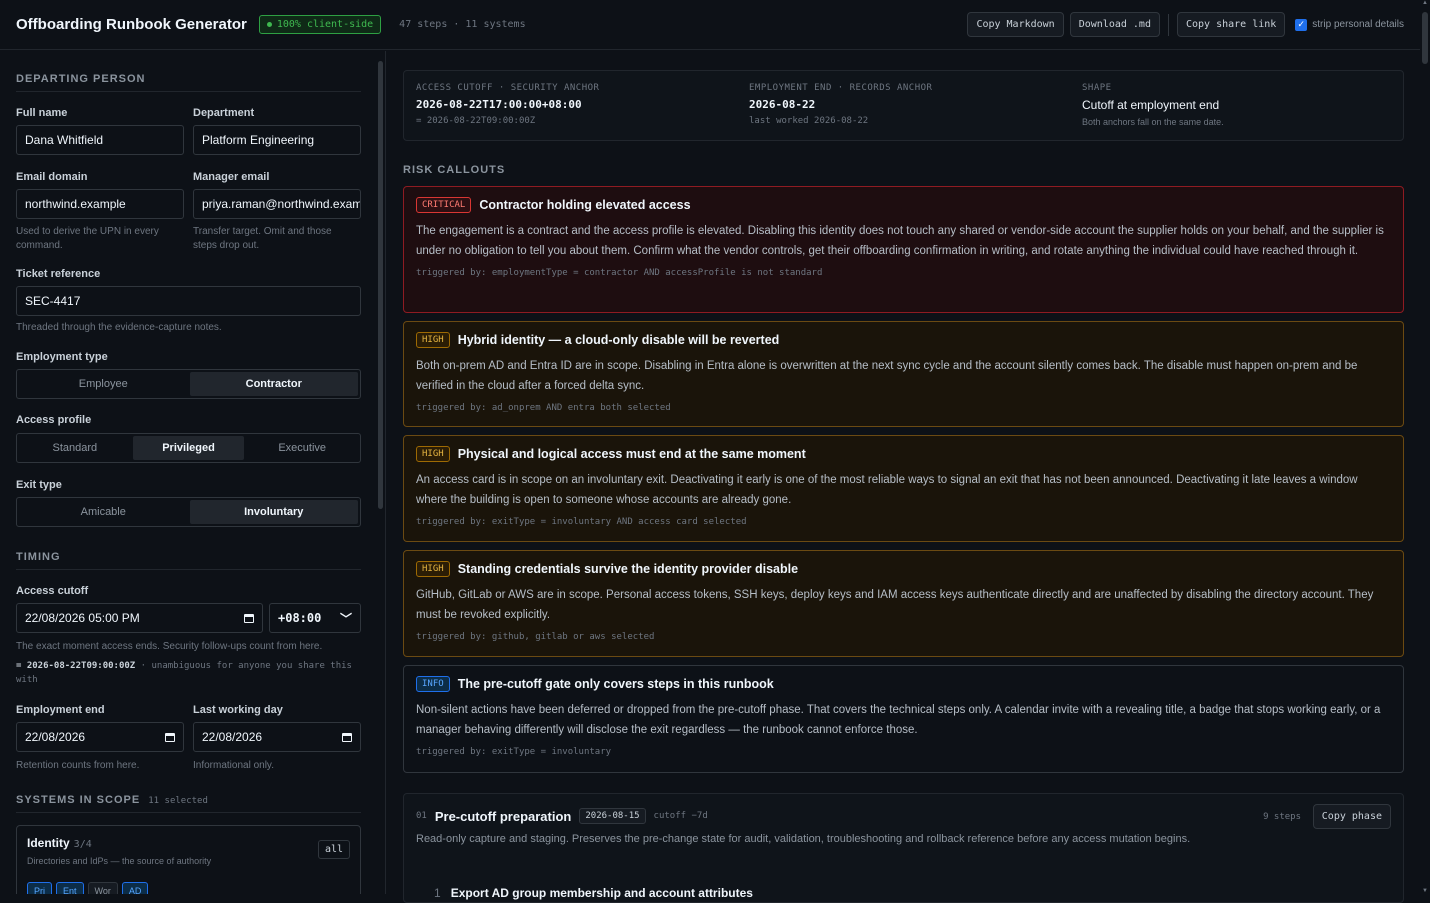 The height and width of the screenshot is (903, 1430). I want to click on copy-phase-button: Copy phase, so click(1351, 816).